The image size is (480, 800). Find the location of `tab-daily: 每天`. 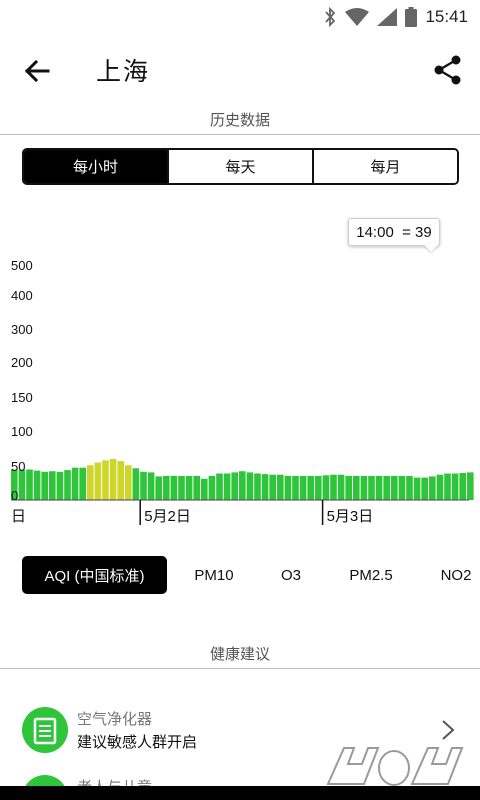

tab-daily: 每天 is located at coordinates (241, 166).